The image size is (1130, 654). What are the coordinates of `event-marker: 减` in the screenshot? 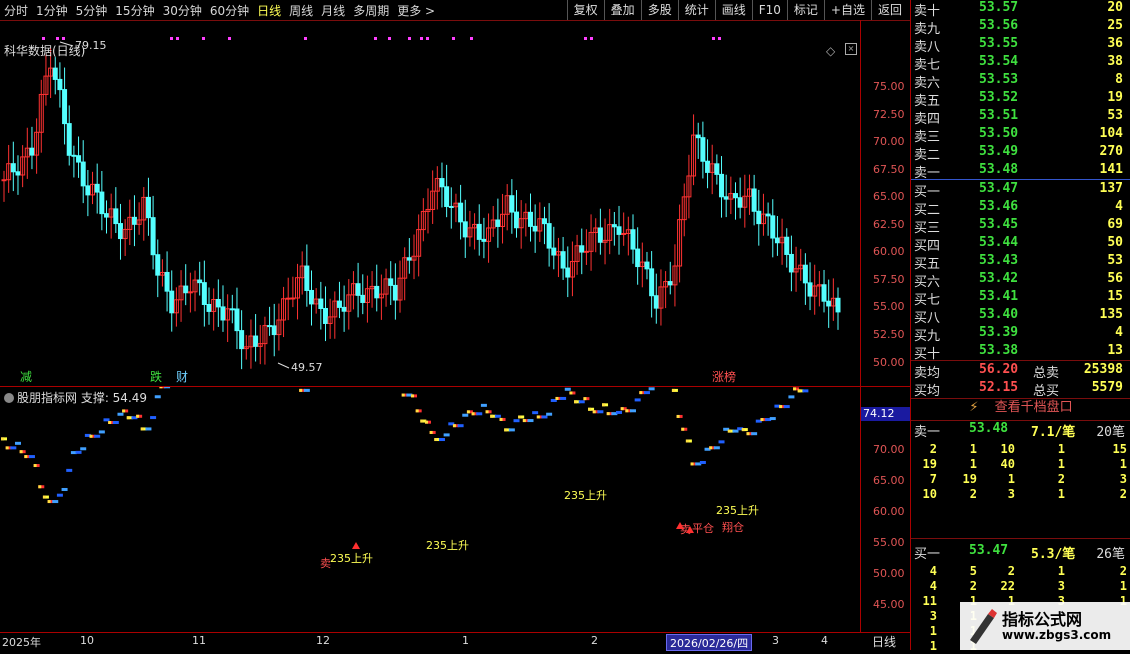 It's located at (26, 377).